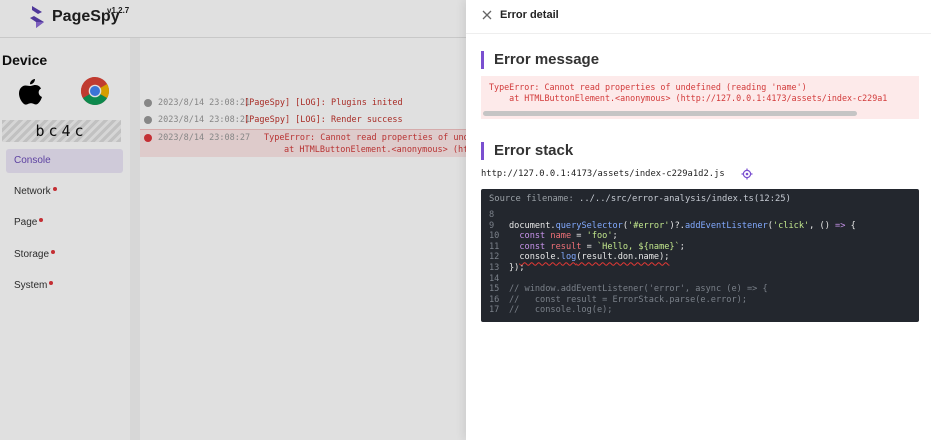  Describe the element at coordinates (494, 246) in the screenshot. I see `line-number: 11` at that location.